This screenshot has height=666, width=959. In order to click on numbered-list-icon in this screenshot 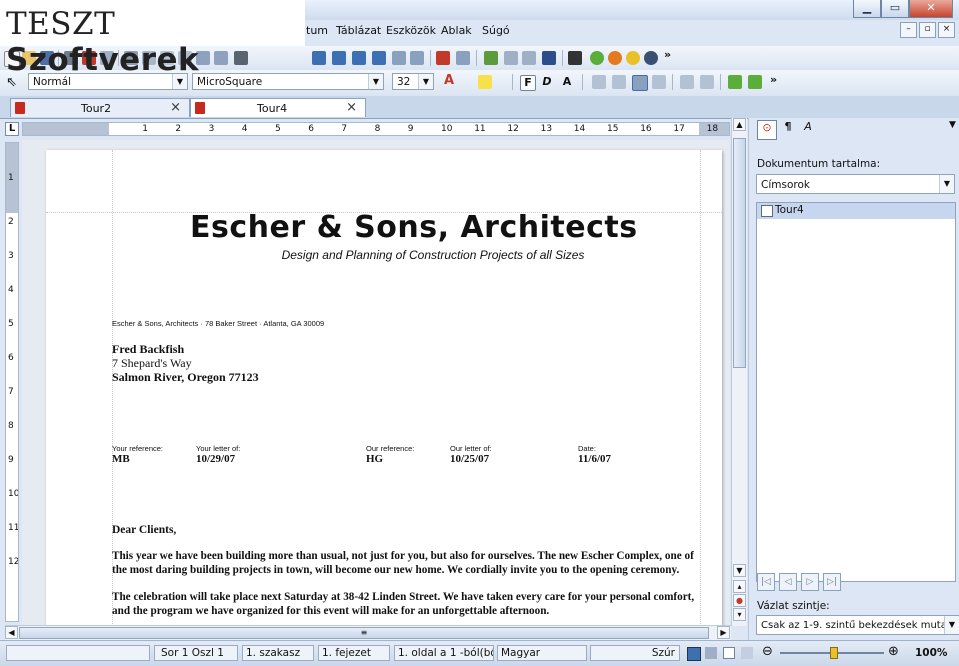, I will do `click(687, 82)`.